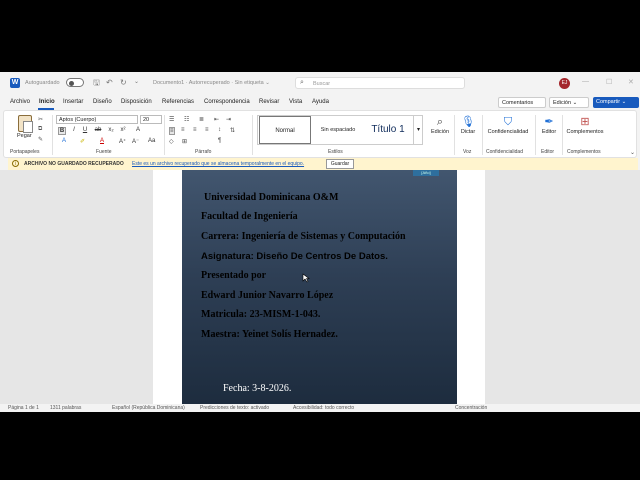  Describe the element at coordinates (178, 102) in the screenshot. I see `tab-referencias: Referencias` at that location.